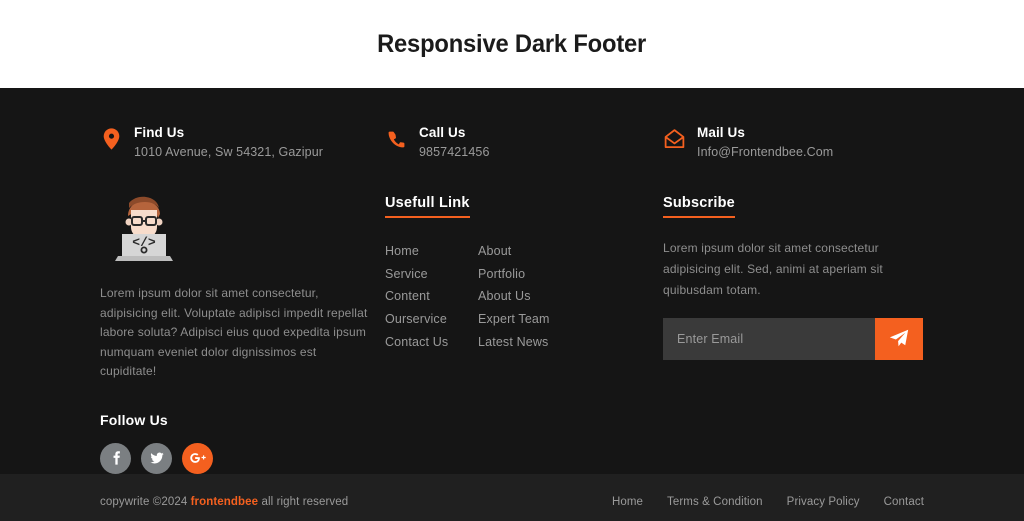 The width and height of the screenshot is (1024, 521). I want to click on developer-avatar-illustration: </>, so click(144, 230).